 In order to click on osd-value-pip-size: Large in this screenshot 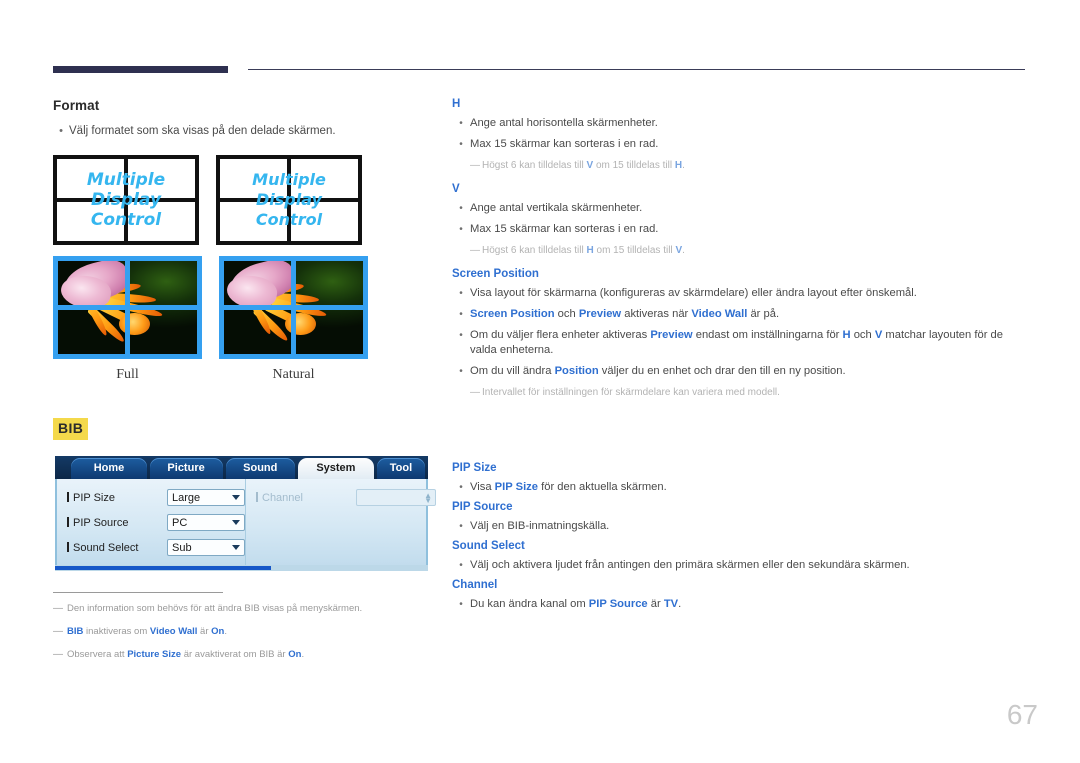, I will do `click(186, 497)`.